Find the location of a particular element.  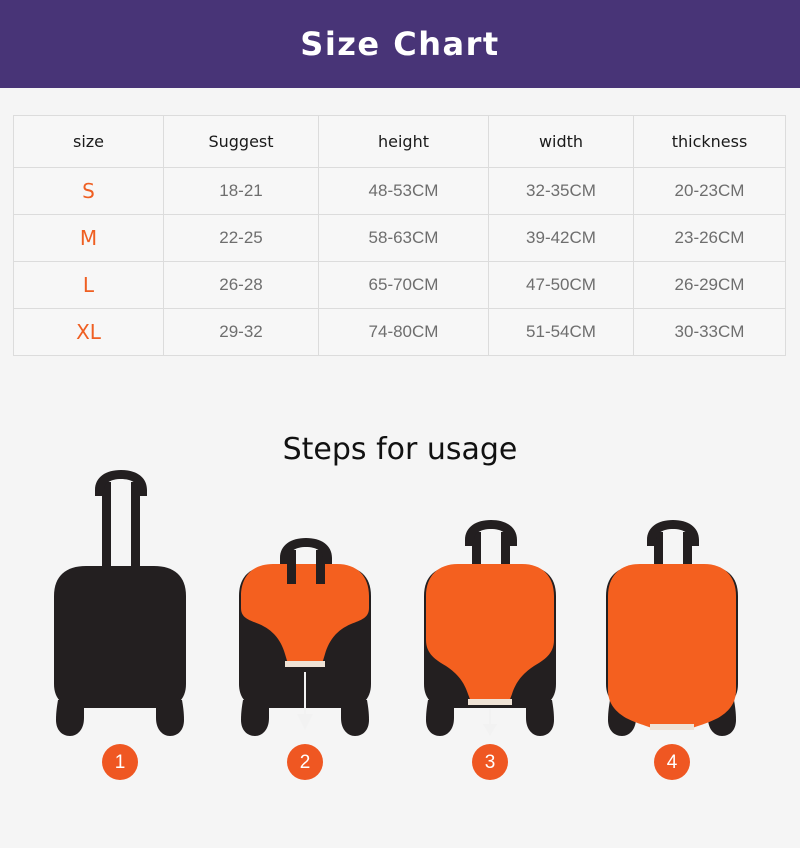

cell-size: S is located at coordinates (88, 191).